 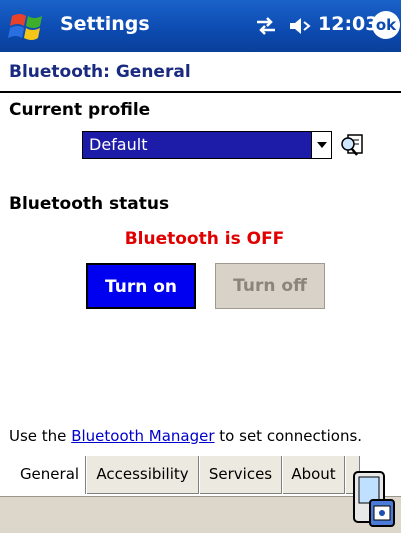 I want to click on volume-icon, so click(x=301, y=26).